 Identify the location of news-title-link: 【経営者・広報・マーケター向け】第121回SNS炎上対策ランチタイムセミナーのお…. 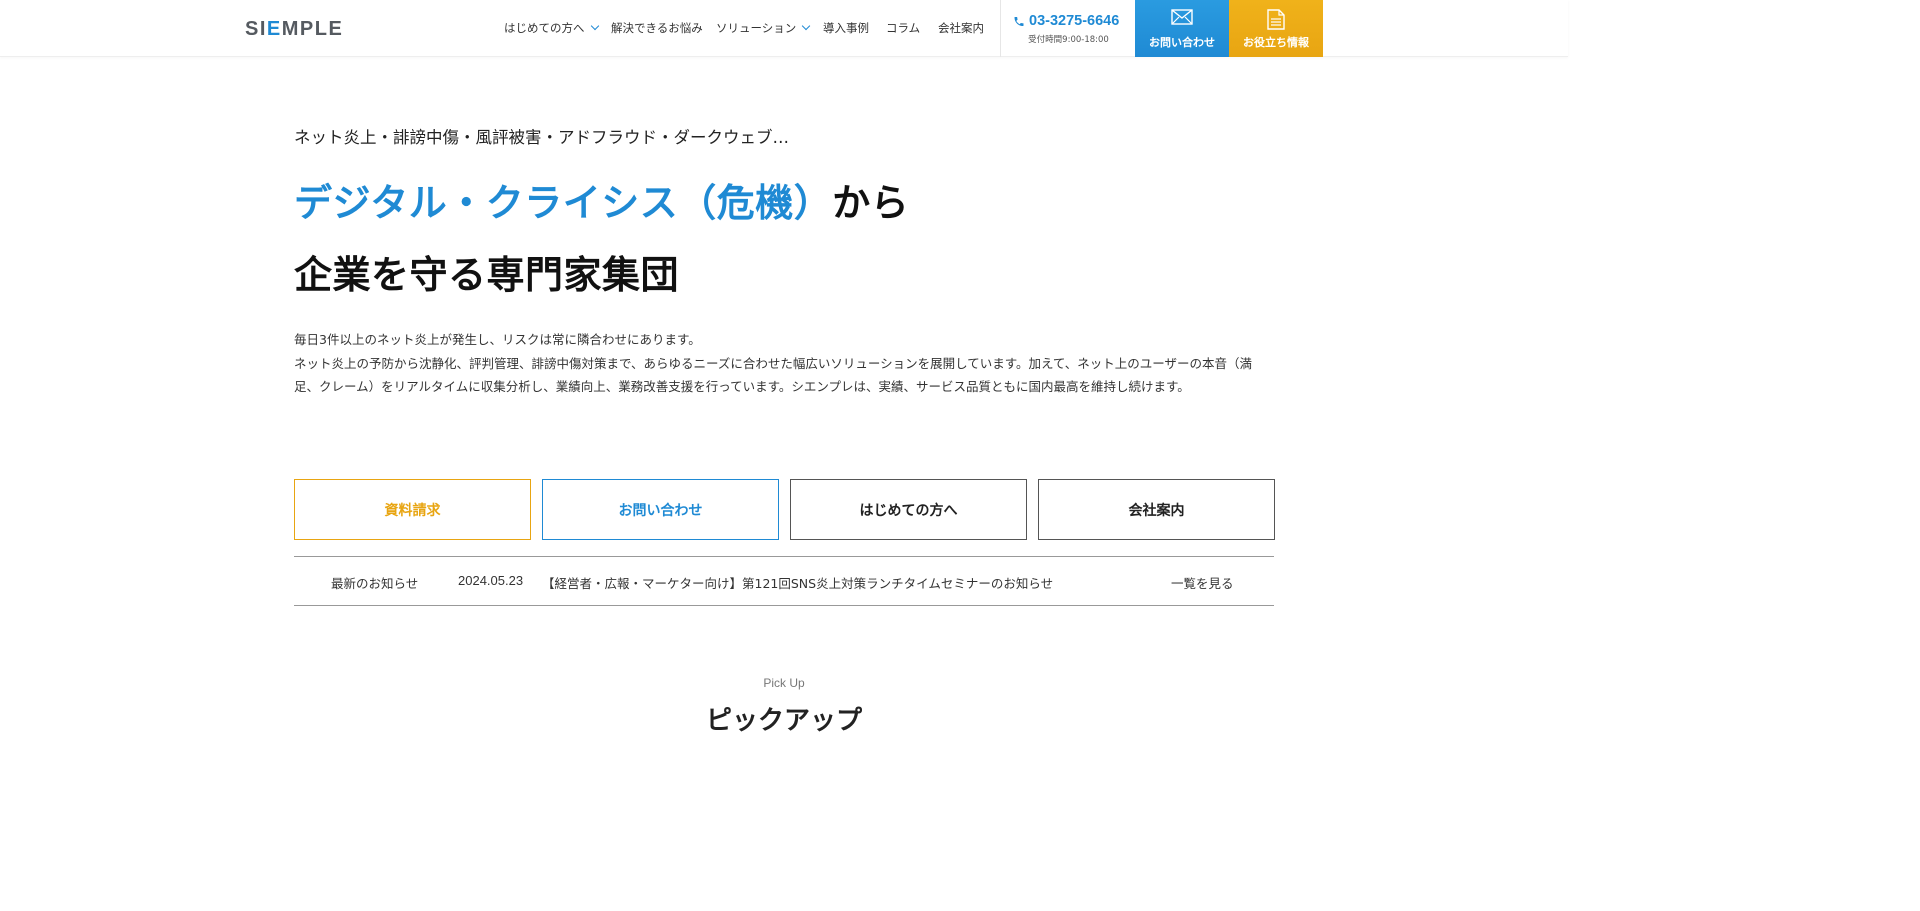
(797, 582).